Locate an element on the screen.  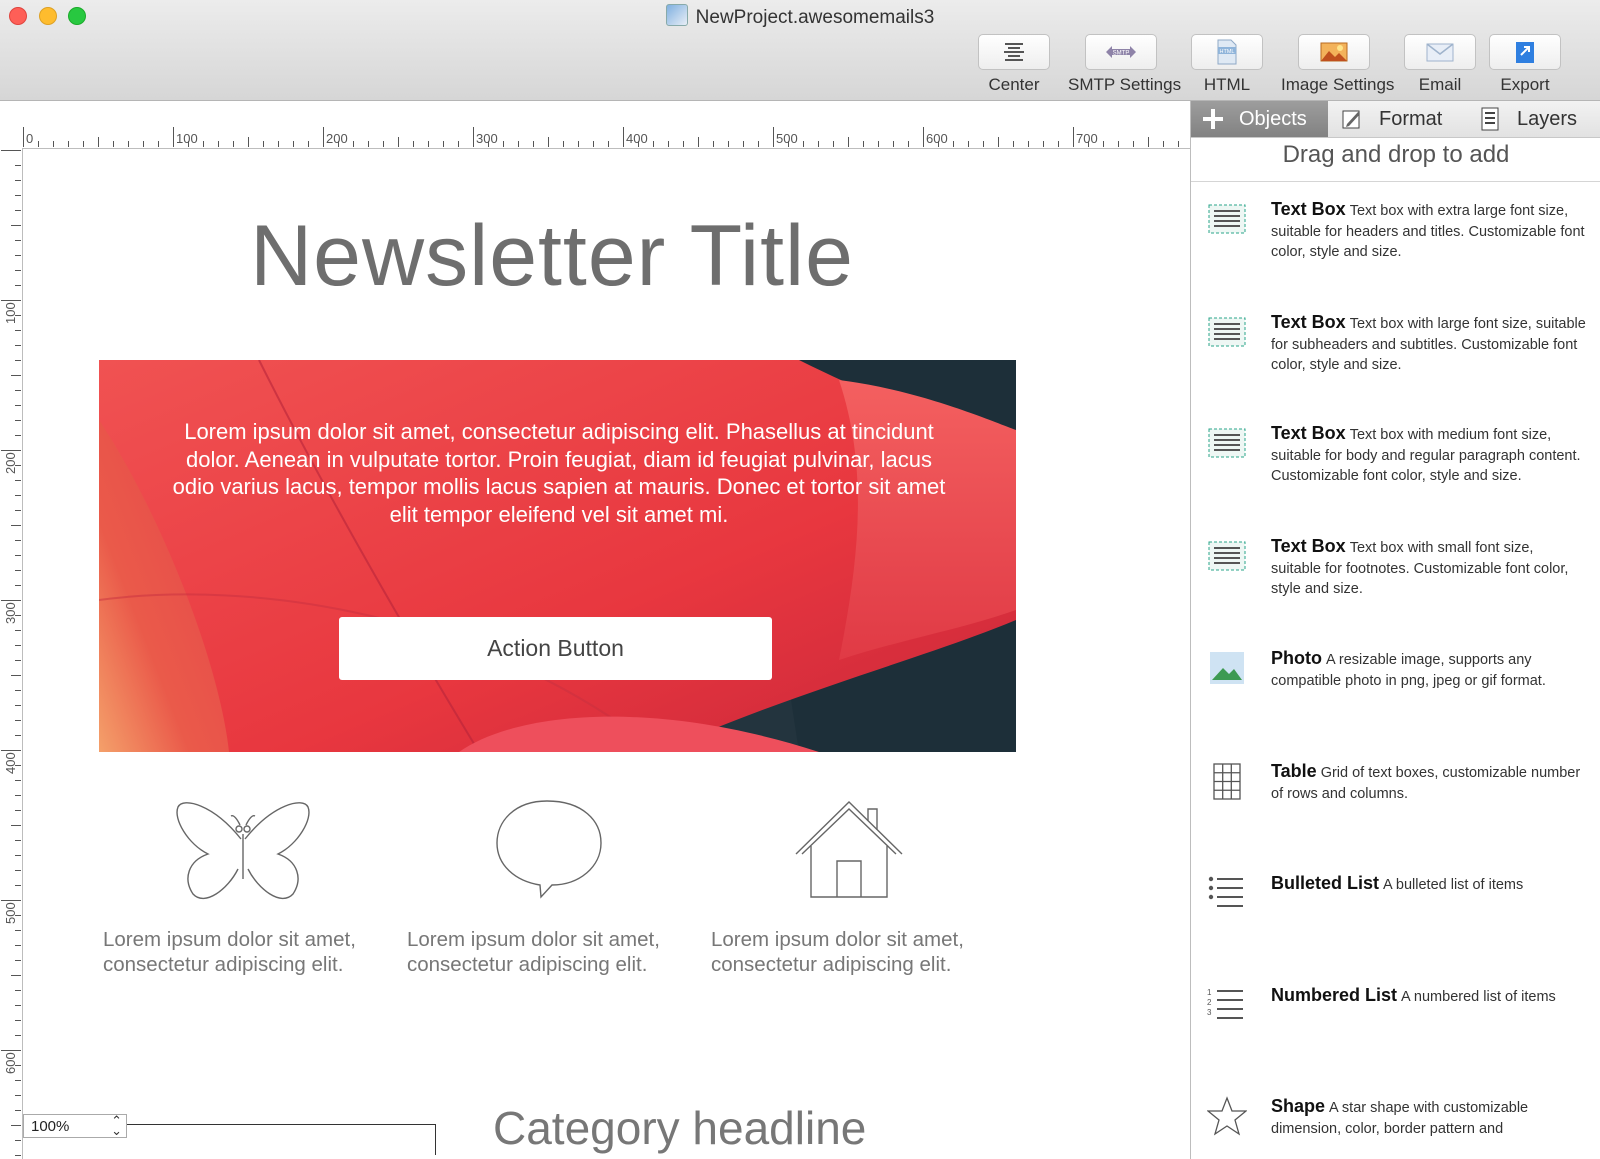
window-title-text: NewProject.awesomemails3 is located at coordinates (815, 17).